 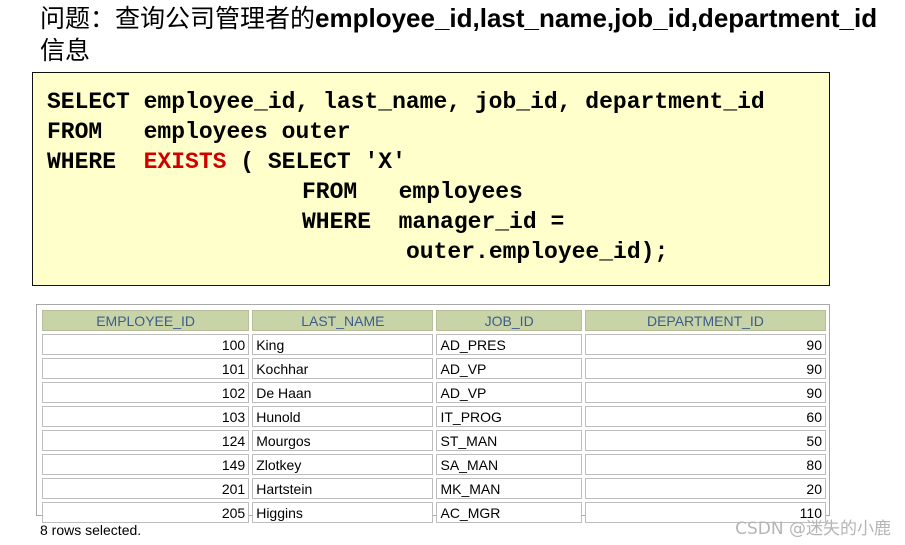 I want to click on cell-department-id: 20, so click(x=705, y=488).